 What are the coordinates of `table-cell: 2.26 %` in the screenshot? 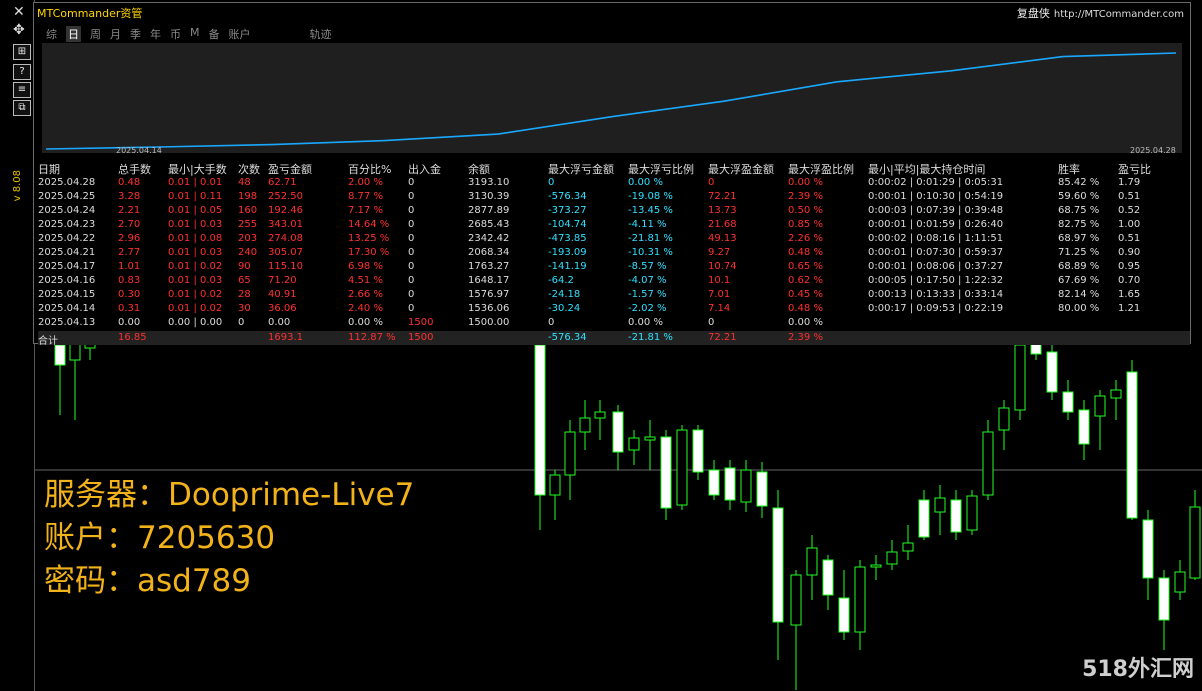 It's located at (805, 238).